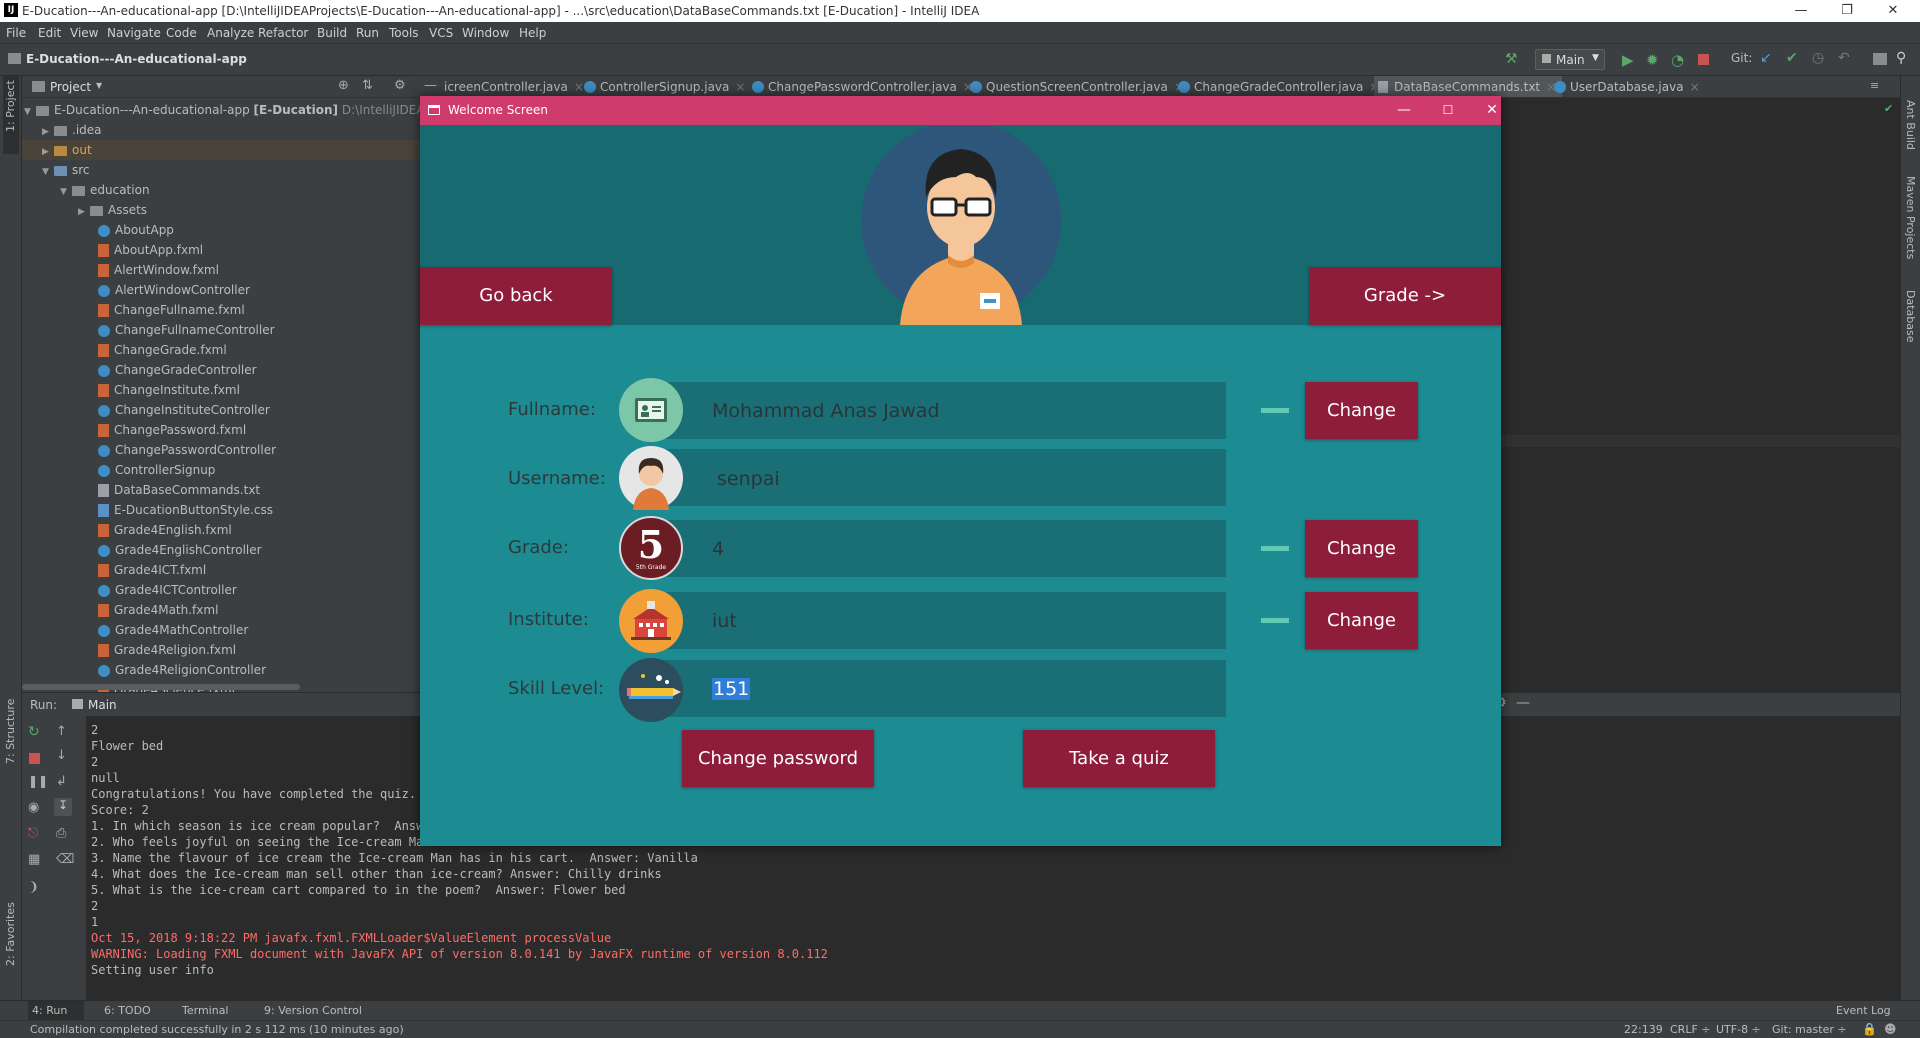 Image resolution: width=1920 pixels, height=1038 pixels. Describe the element at coordinates (332, 33) in the screenshot. I see `menu-build: Build` at that location.